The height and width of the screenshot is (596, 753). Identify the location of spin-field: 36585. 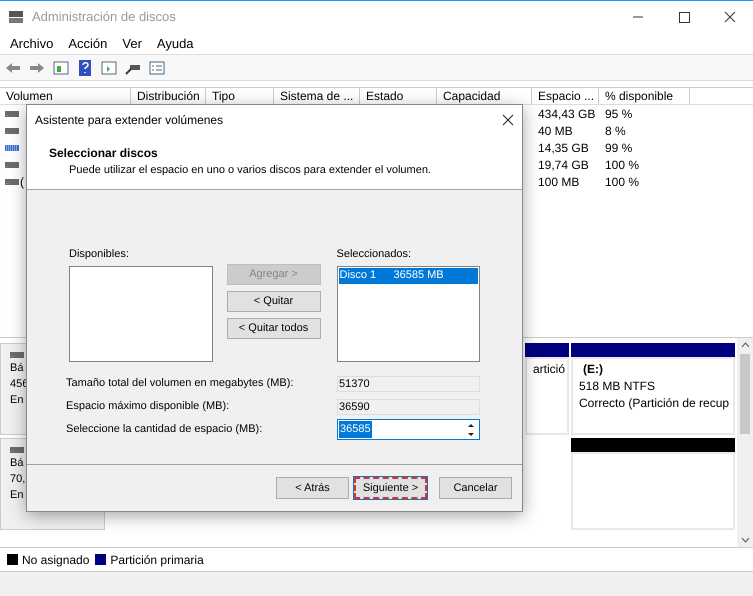
(408, 429).